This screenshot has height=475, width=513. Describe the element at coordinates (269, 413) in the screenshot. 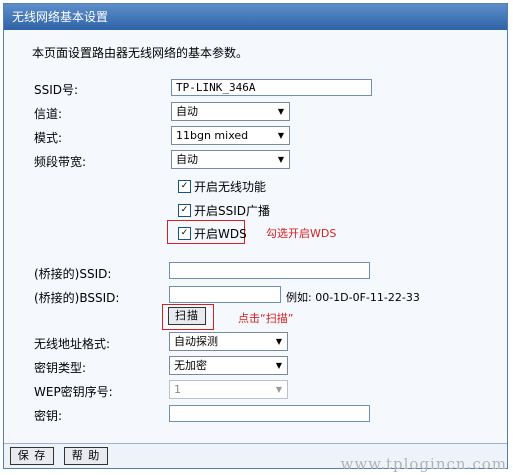

I see `key-input` at that location.